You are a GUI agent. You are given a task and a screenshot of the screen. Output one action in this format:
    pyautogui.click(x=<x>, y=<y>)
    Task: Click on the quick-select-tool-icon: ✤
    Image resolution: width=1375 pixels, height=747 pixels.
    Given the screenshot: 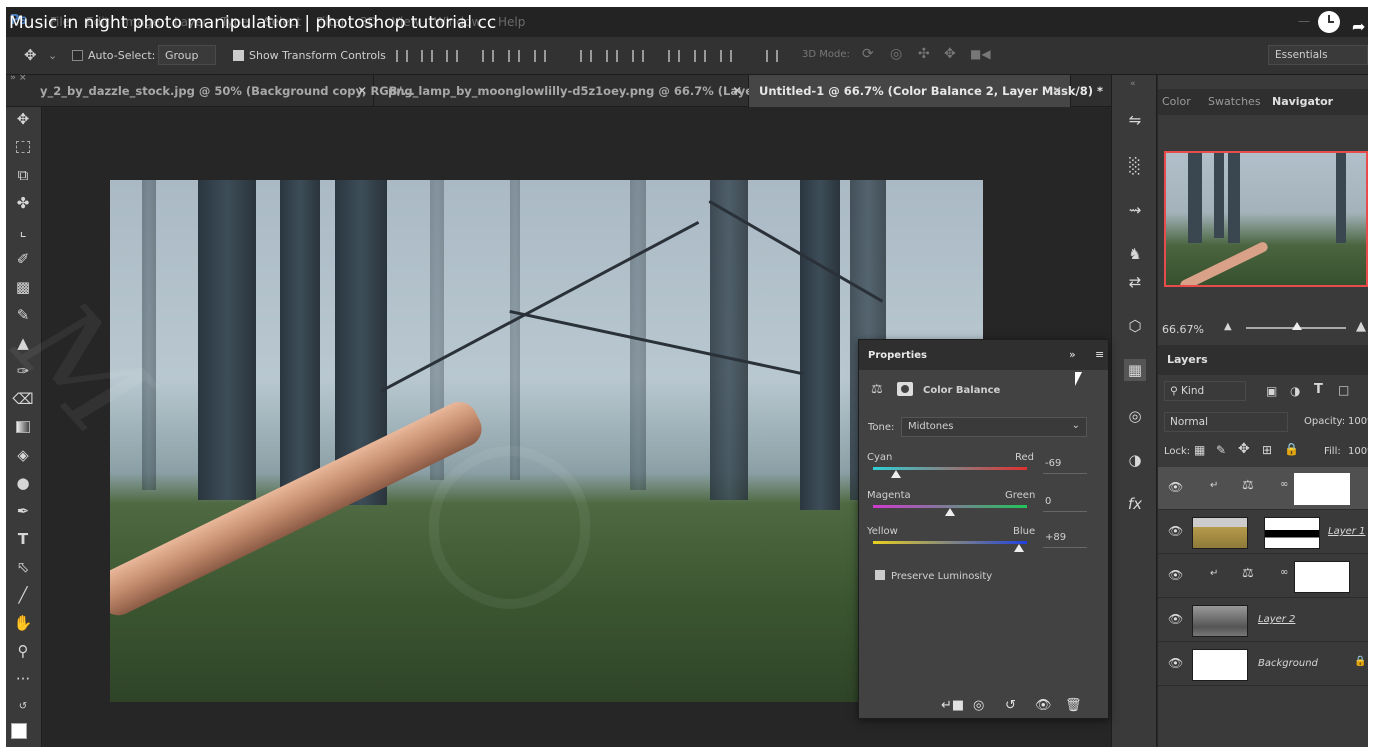 What is the action you would take?
    pyautogui.click(x=23, y=203)
    